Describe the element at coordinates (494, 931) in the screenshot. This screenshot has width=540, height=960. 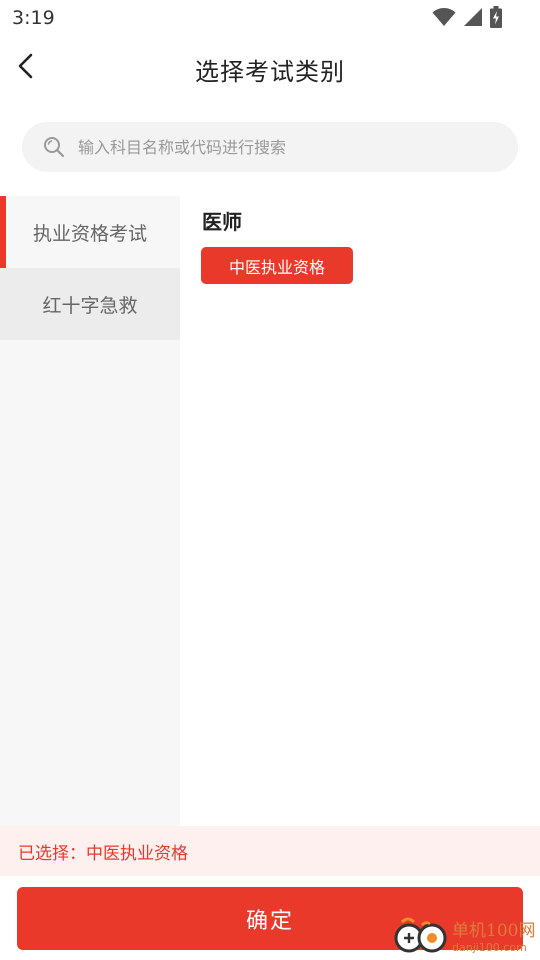
I see `watermark-line1: 单机100网` at that location.